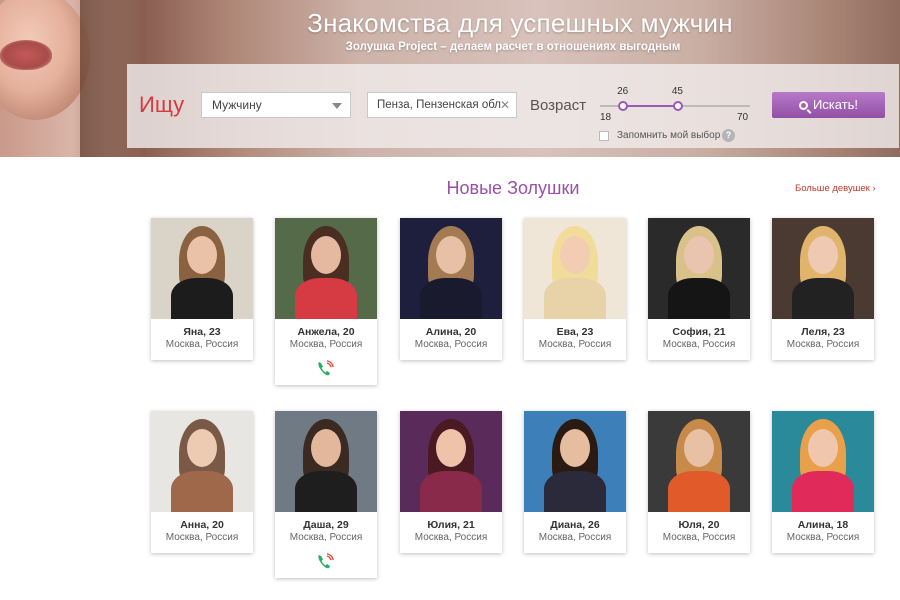  I want to click on profile-card: Даша, 29 Москва, Россия, so click(326, 494).